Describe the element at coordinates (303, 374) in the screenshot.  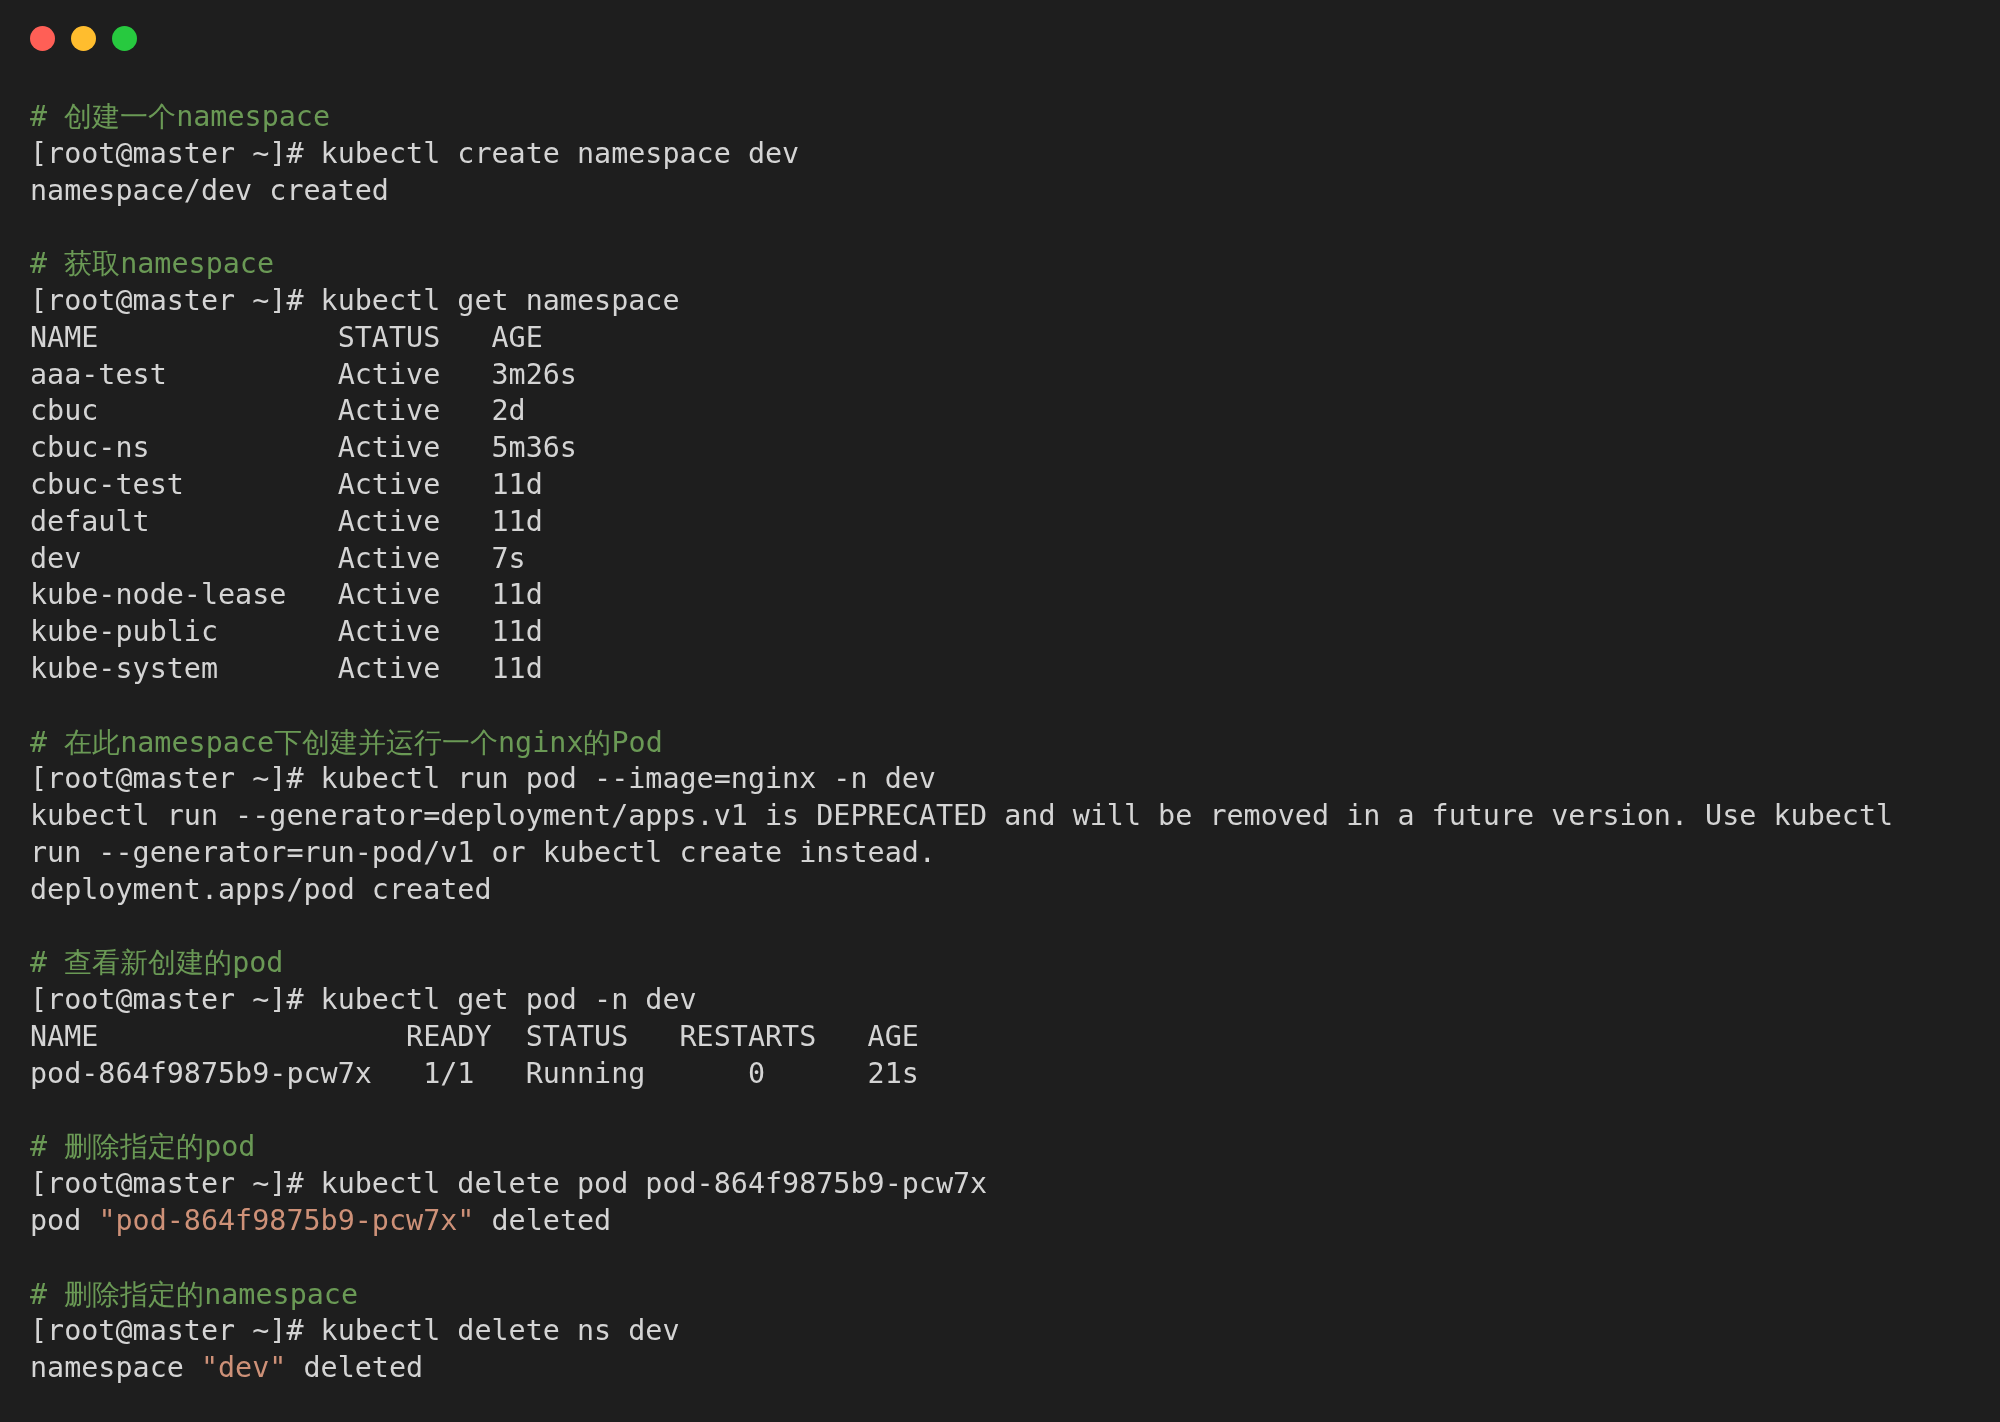
I see `output-line: aaa-test Active 3m26s` at that location.